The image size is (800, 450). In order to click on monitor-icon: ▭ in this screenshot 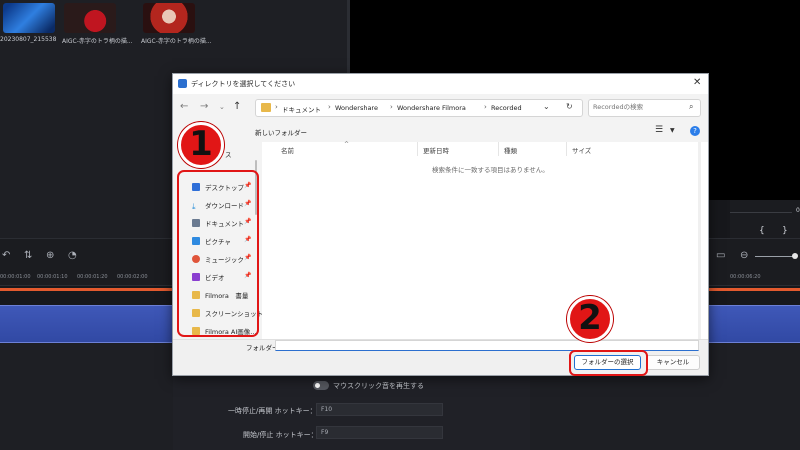, I will do `click(720, 255)`.